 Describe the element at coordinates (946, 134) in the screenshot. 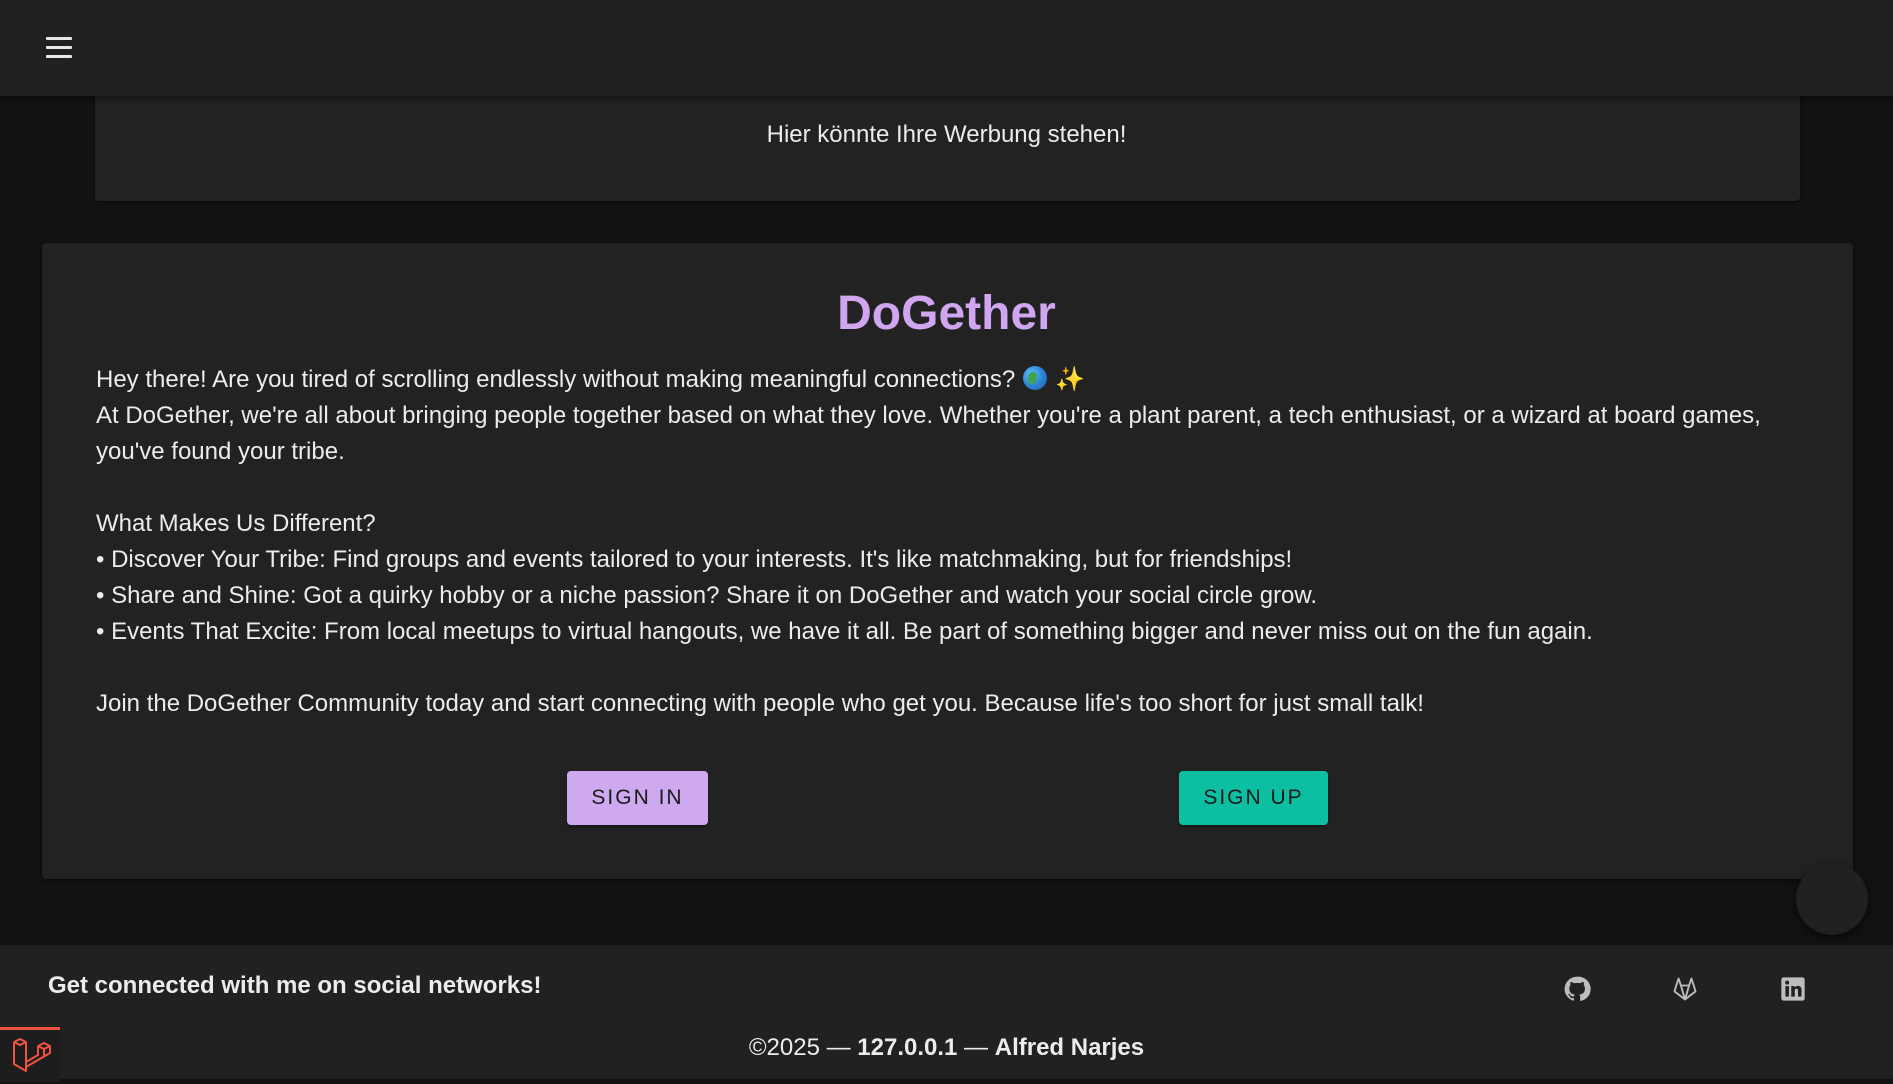

I see `advertisement-text: Hier könnte Ihre Werbung stehen!` at that location.